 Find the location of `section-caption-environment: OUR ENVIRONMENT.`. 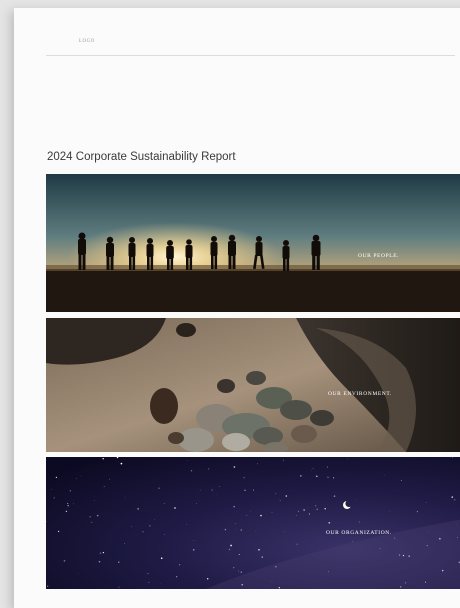

section-caption-environment: OUR ENVIRONMENT. is located at coordinates (360, 394).